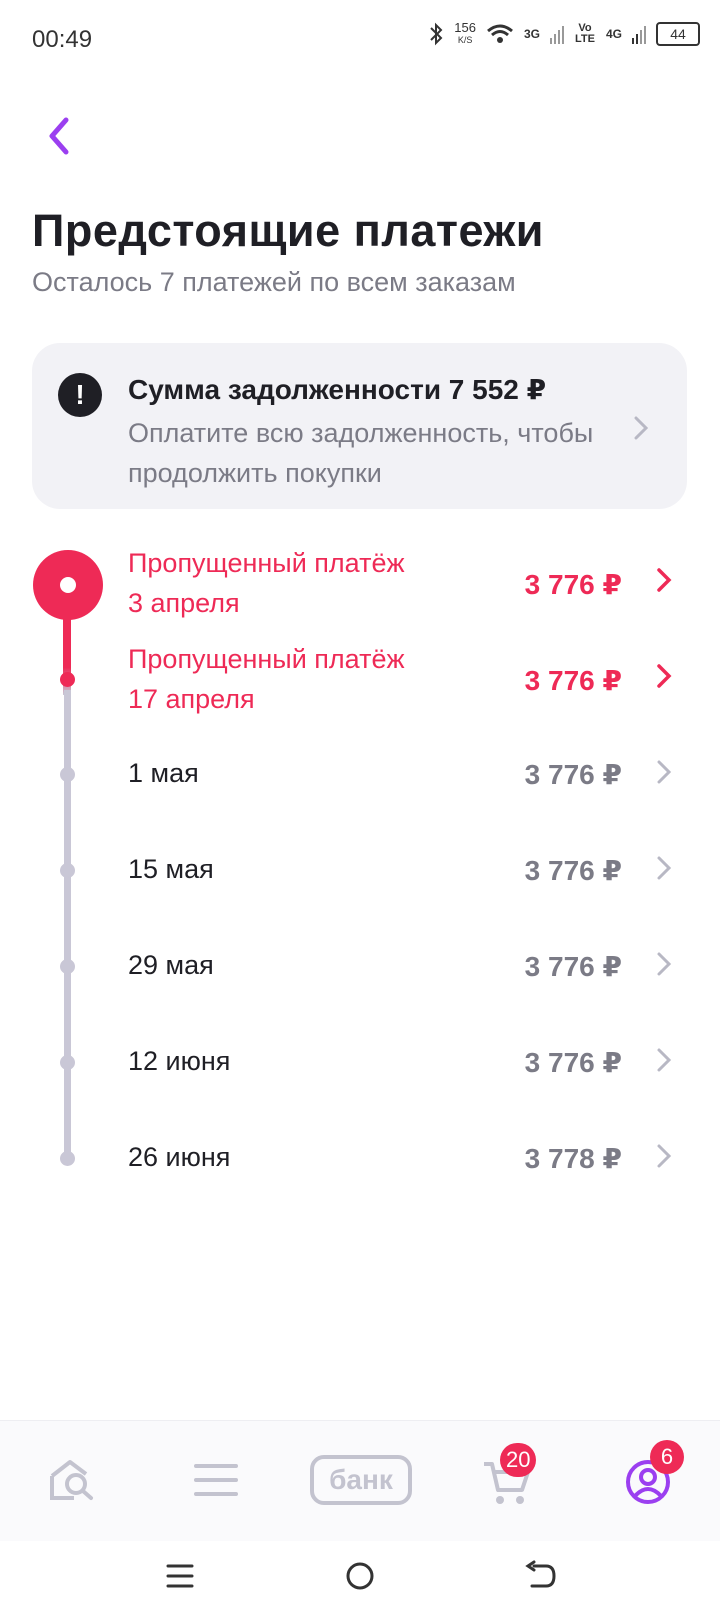 Image resolution: width=720 pixels, height=1612 pixels. Describe the element at coordinates (360, 776) in the screenshot. I see `payment-row: 1 мая 3 776 ₽` at that location.